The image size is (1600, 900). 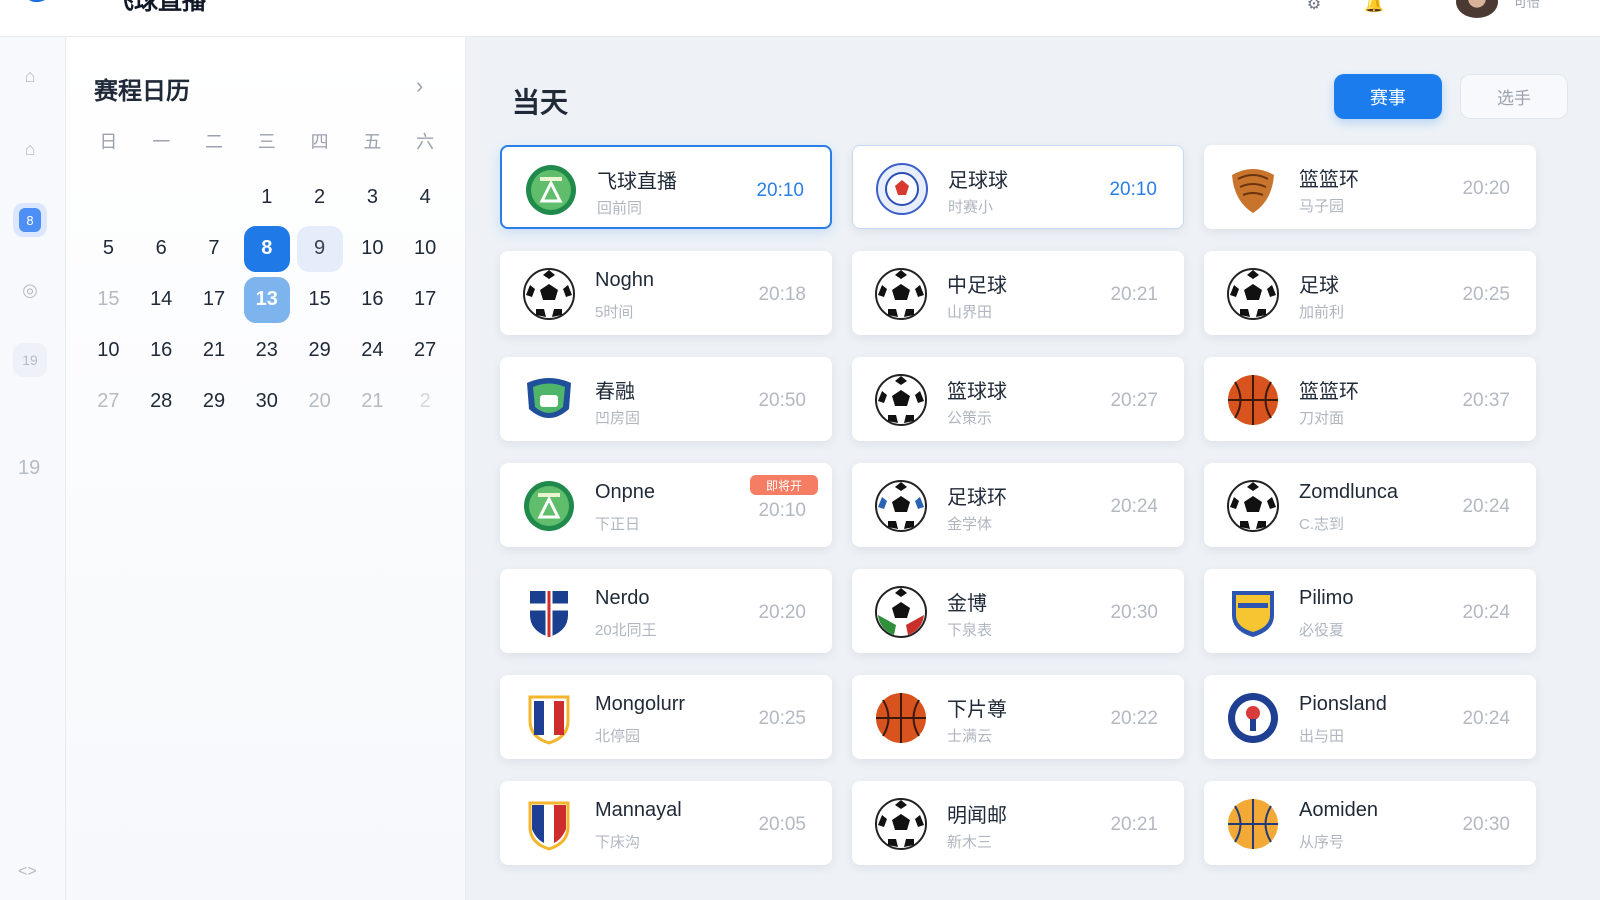 What do you see at coordinates (1018, 823) in the screenshot?
I see `match-card: 明闻邮 新木三 20:21` at bounding box center [1018, 823].